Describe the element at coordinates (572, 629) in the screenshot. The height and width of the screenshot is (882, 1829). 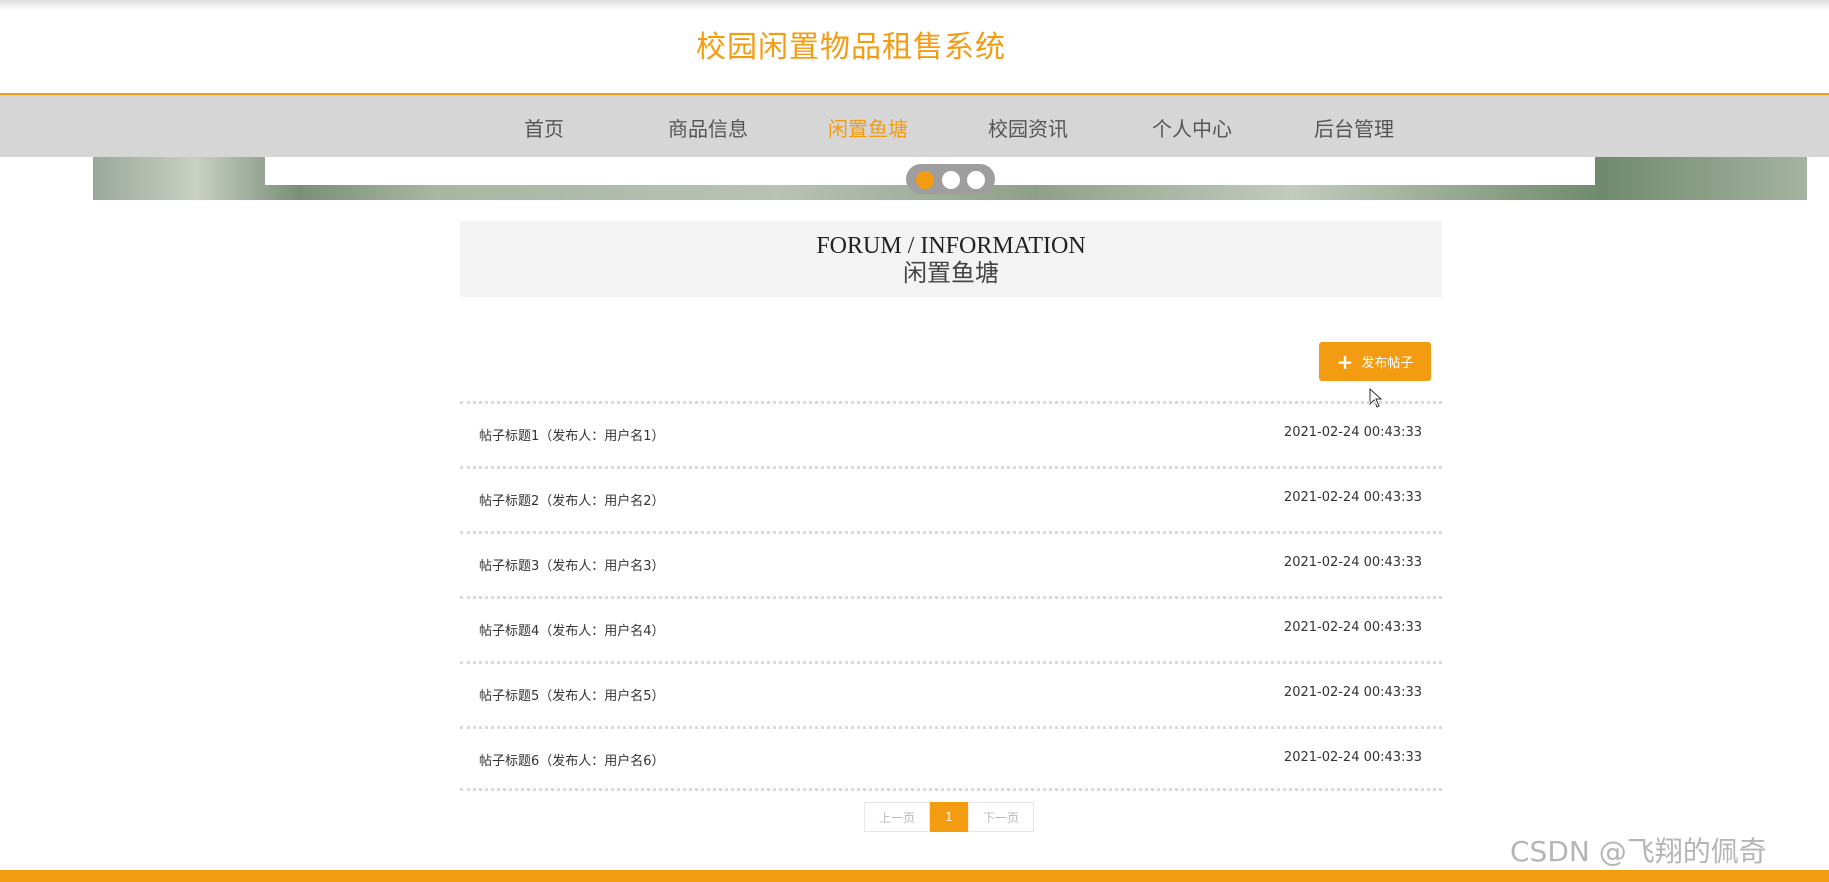
I see `post-title: 帖子标题4（发布人：用户名4）` at that location.